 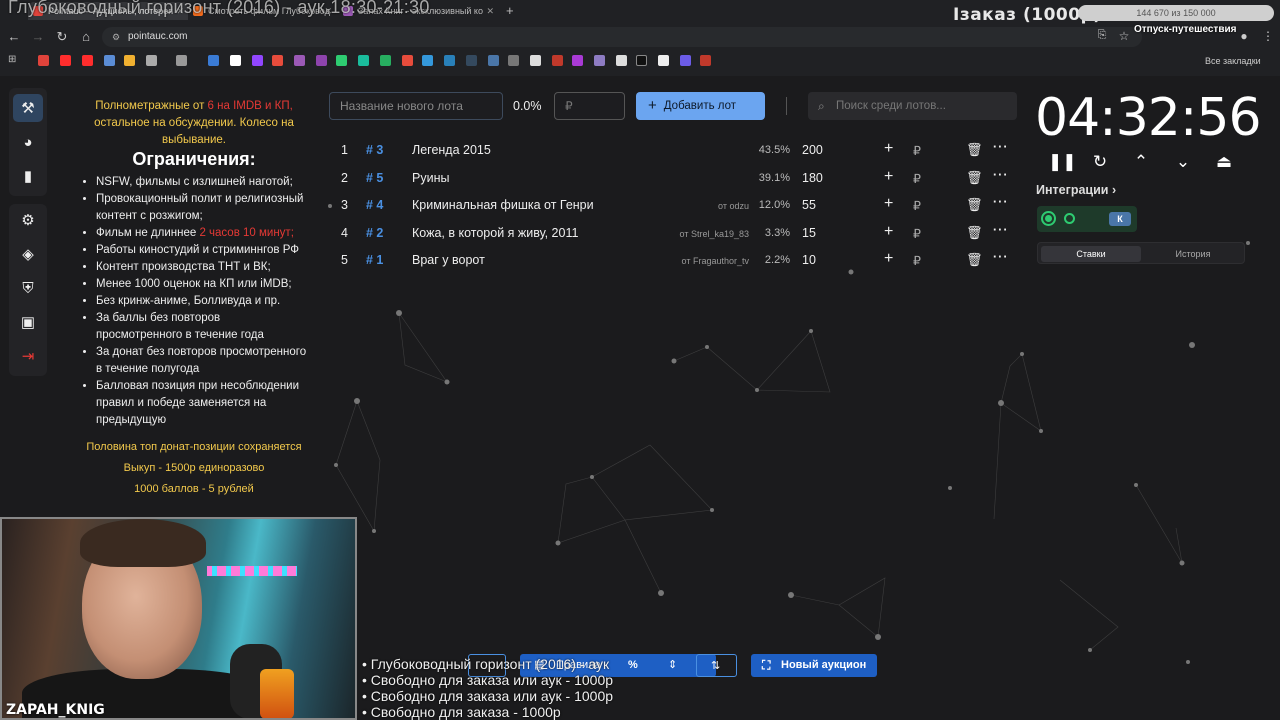 I want to click on menu-dots-icon: ⋮, so click(x=1268, y=36).